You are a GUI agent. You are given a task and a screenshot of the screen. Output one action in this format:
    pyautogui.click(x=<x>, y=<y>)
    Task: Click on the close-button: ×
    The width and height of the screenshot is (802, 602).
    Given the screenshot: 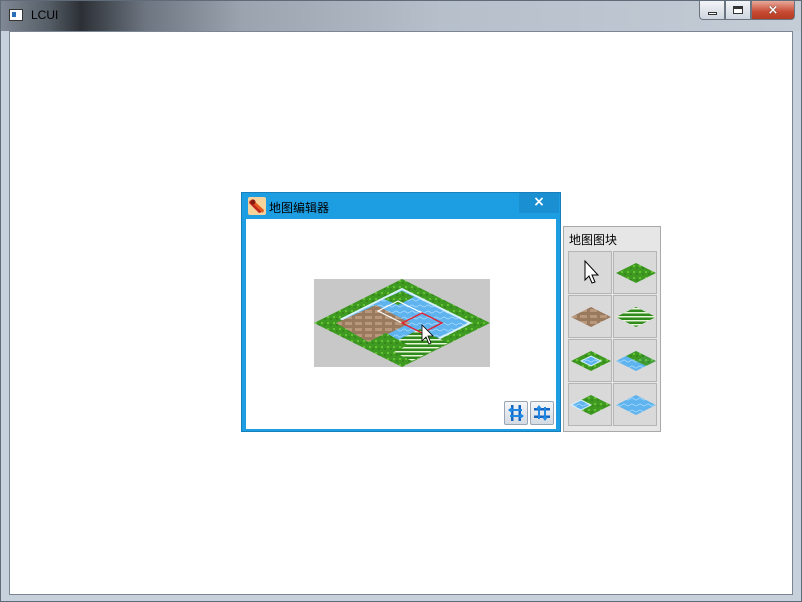 What is the action you would take?
    pyautogui.click(x=773, y=10)
    